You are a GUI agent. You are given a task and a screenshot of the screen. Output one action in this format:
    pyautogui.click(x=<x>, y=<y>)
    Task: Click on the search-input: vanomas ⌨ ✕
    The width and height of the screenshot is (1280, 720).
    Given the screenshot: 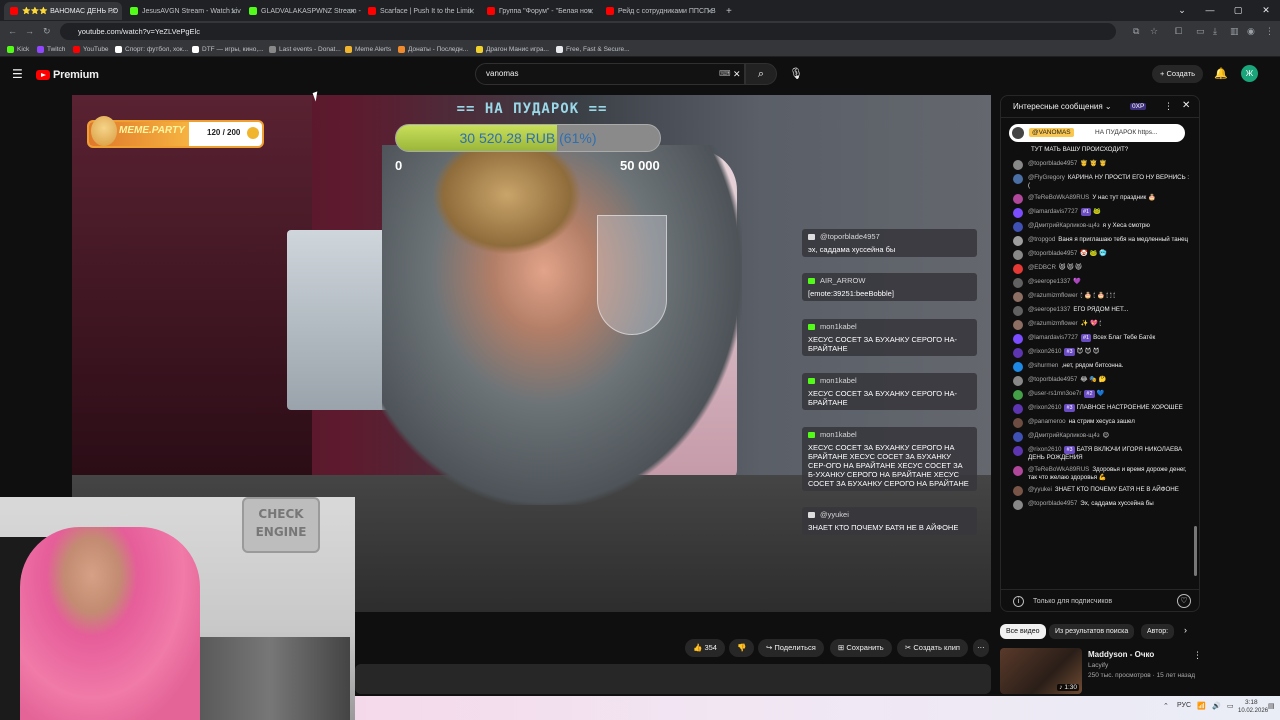 What is the action you would take?
    pyautogui.click(x=610, y=74)
    